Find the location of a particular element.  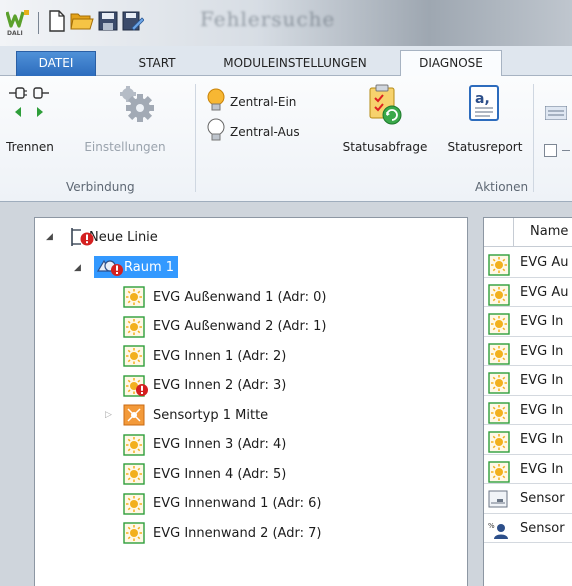

list-header-icon-column is located at coordinates (499, 232).